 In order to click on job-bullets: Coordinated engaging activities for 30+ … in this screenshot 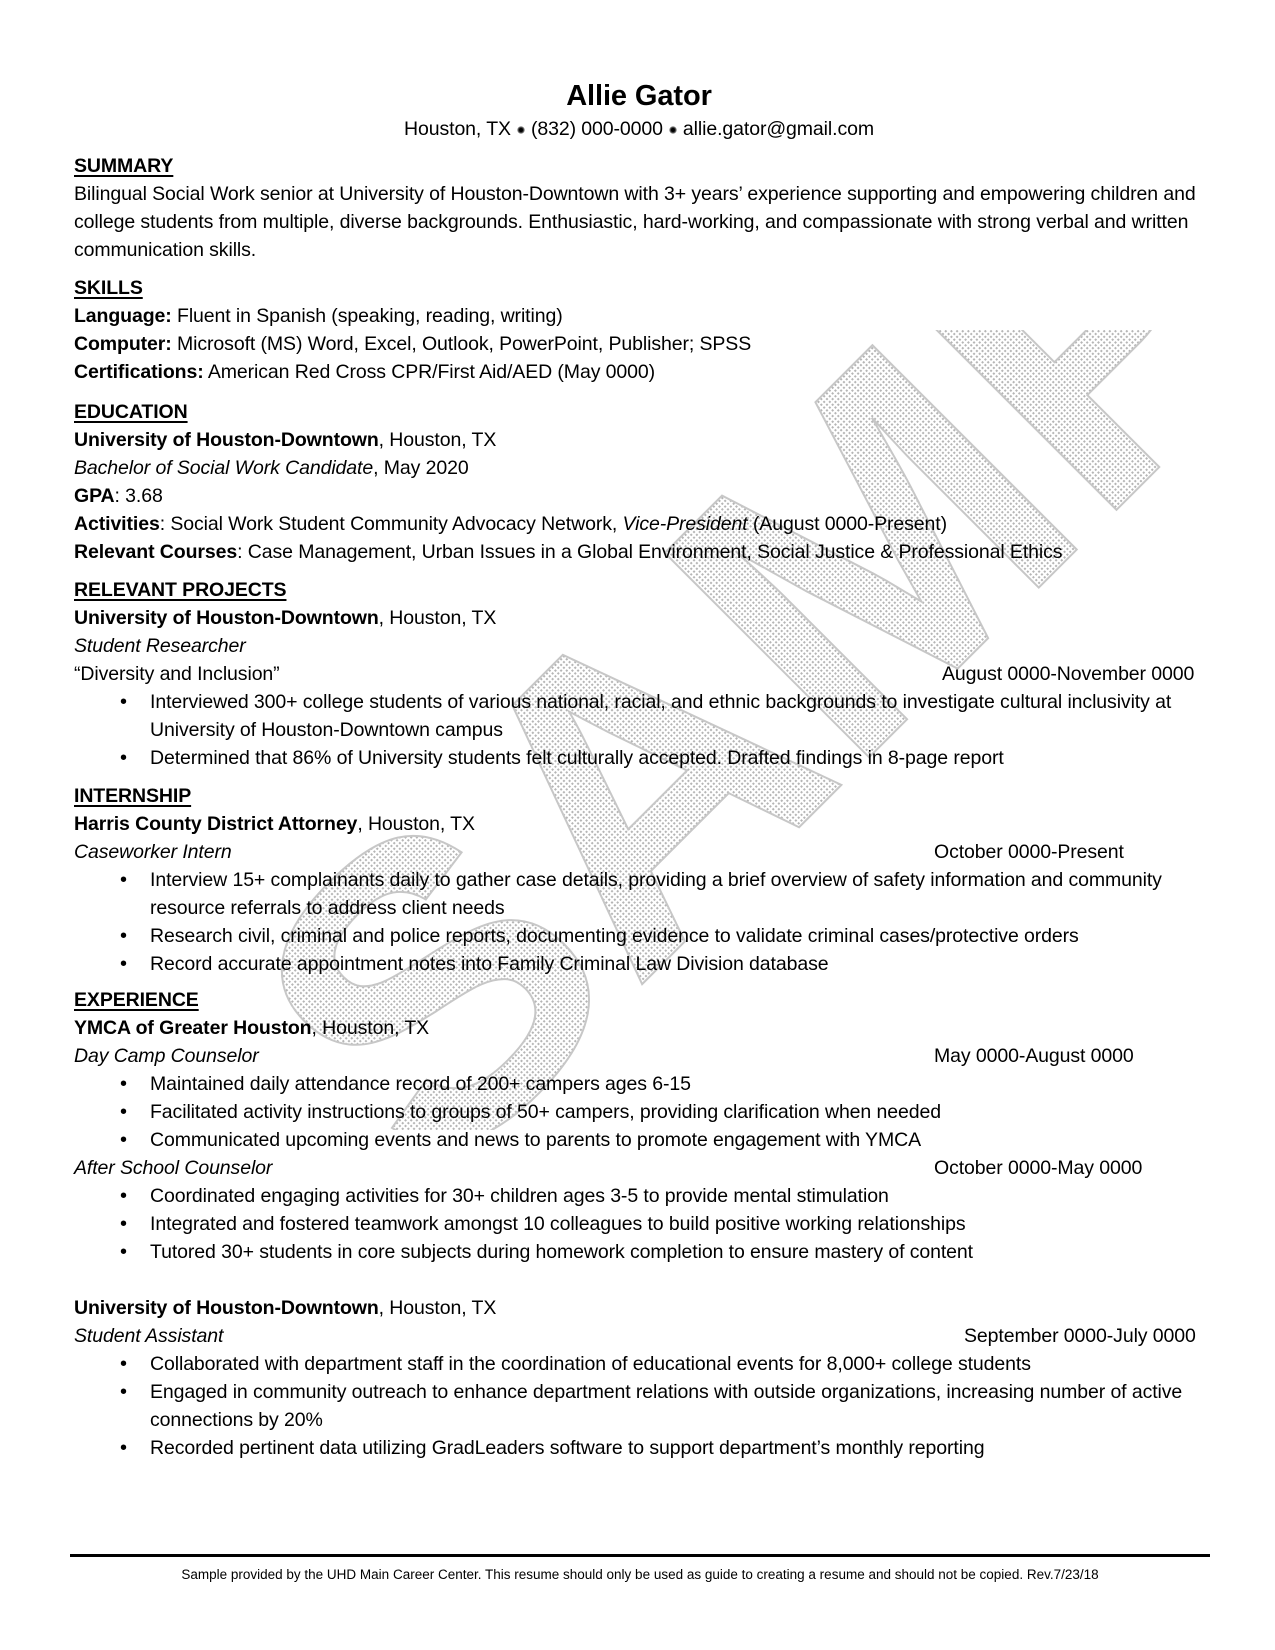, I will do `click(639, 1224)`.